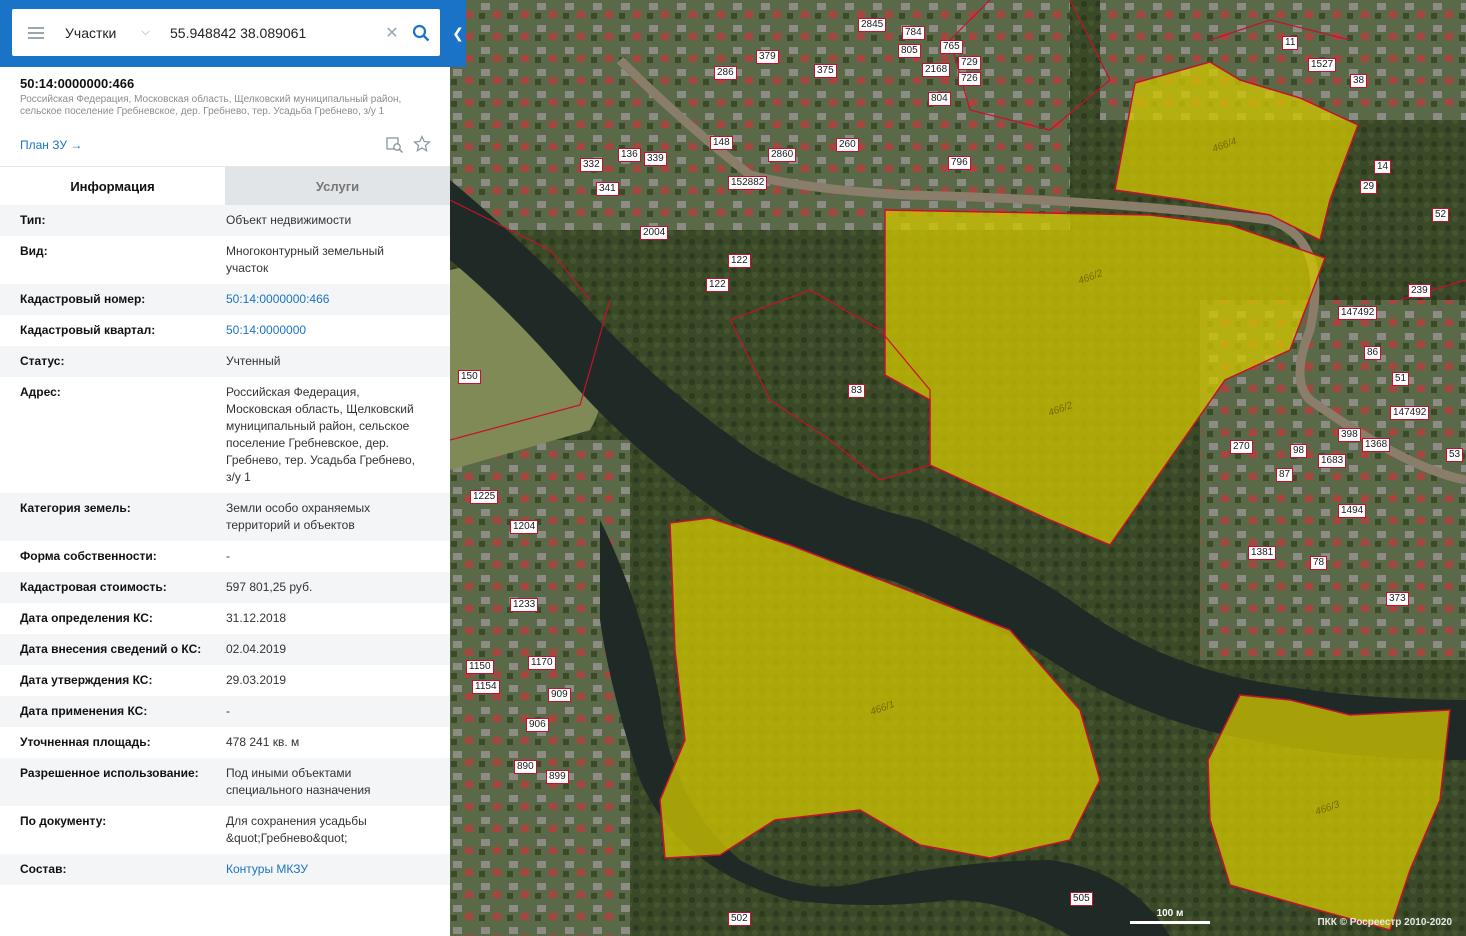 The width and height of the screenshot is (1466, 936). What do you see at coordinates (313, 330) in the screenshot?
I see `info-row-link: 50:14:0000000` at bounding box center [313, 330].